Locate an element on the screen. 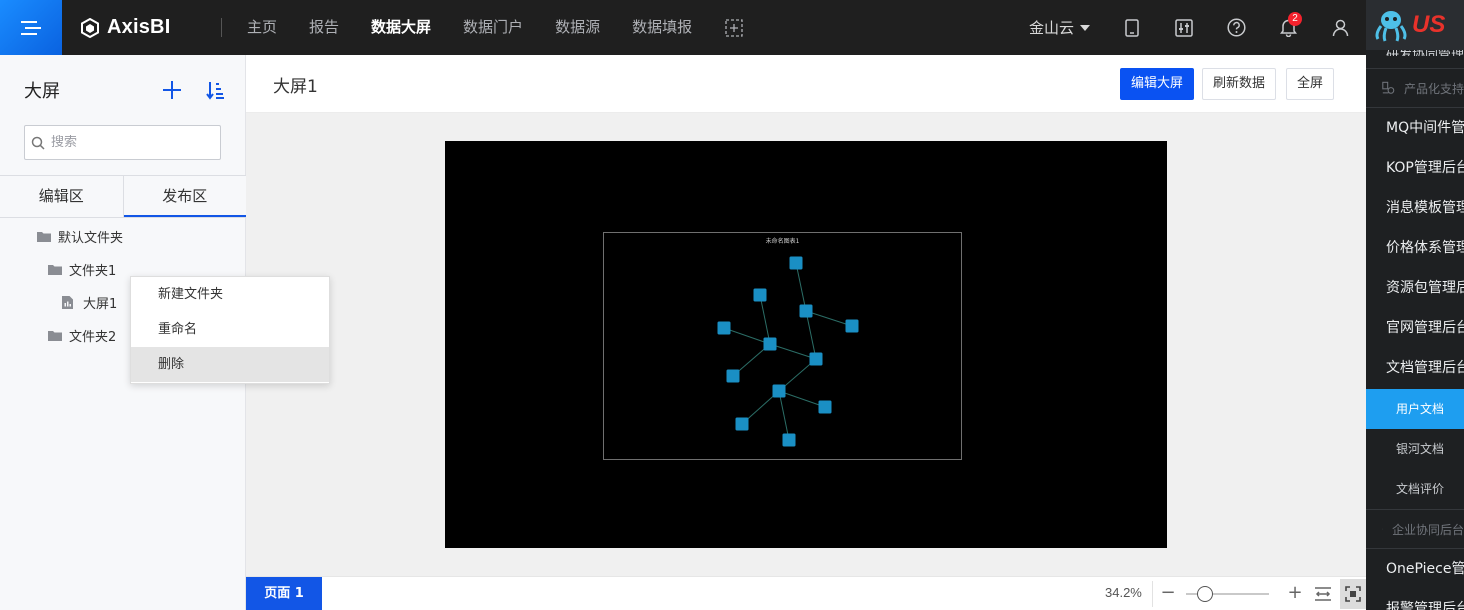 The image size is (1464, 610). add-box-icon is located at coordinates (734, 27).